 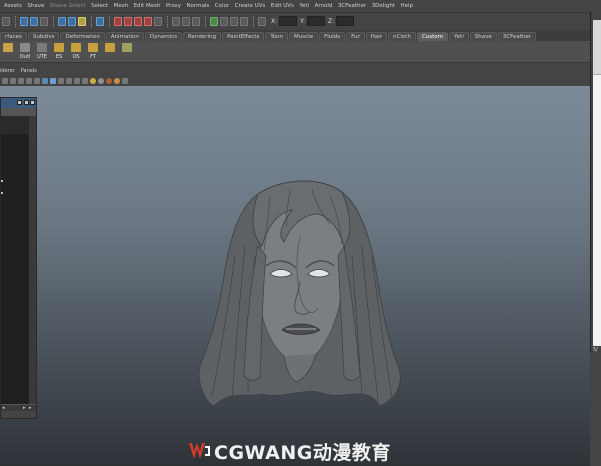 I want to click on y-input, so click(x=316, y=21).